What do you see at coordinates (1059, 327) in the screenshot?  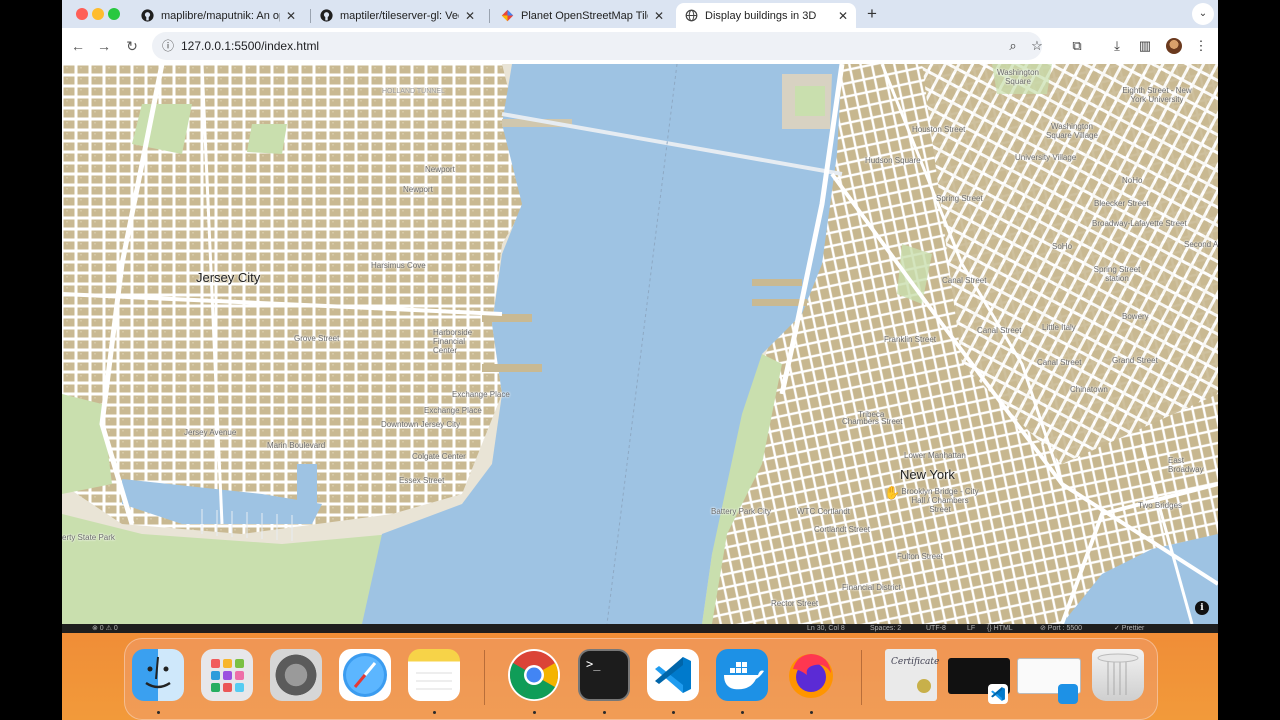 I see `map-label: Little Italy` at bounding box center [1059, 327].